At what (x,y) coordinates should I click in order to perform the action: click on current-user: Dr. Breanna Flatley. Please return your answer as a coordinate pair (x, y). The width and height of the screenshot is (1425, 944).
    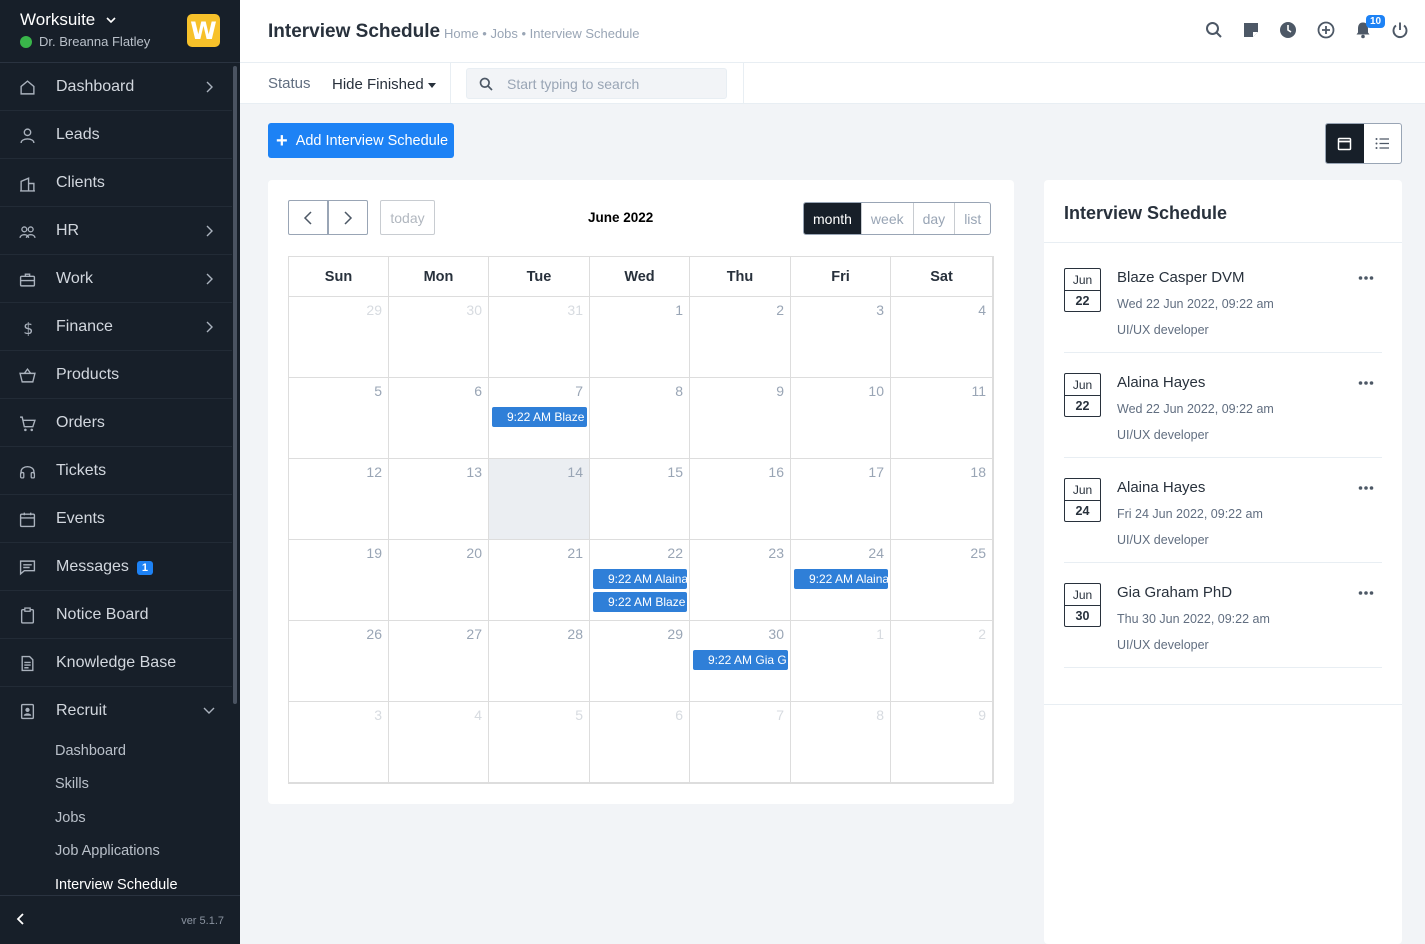
    Looking at the image, I should click on (85, 41).